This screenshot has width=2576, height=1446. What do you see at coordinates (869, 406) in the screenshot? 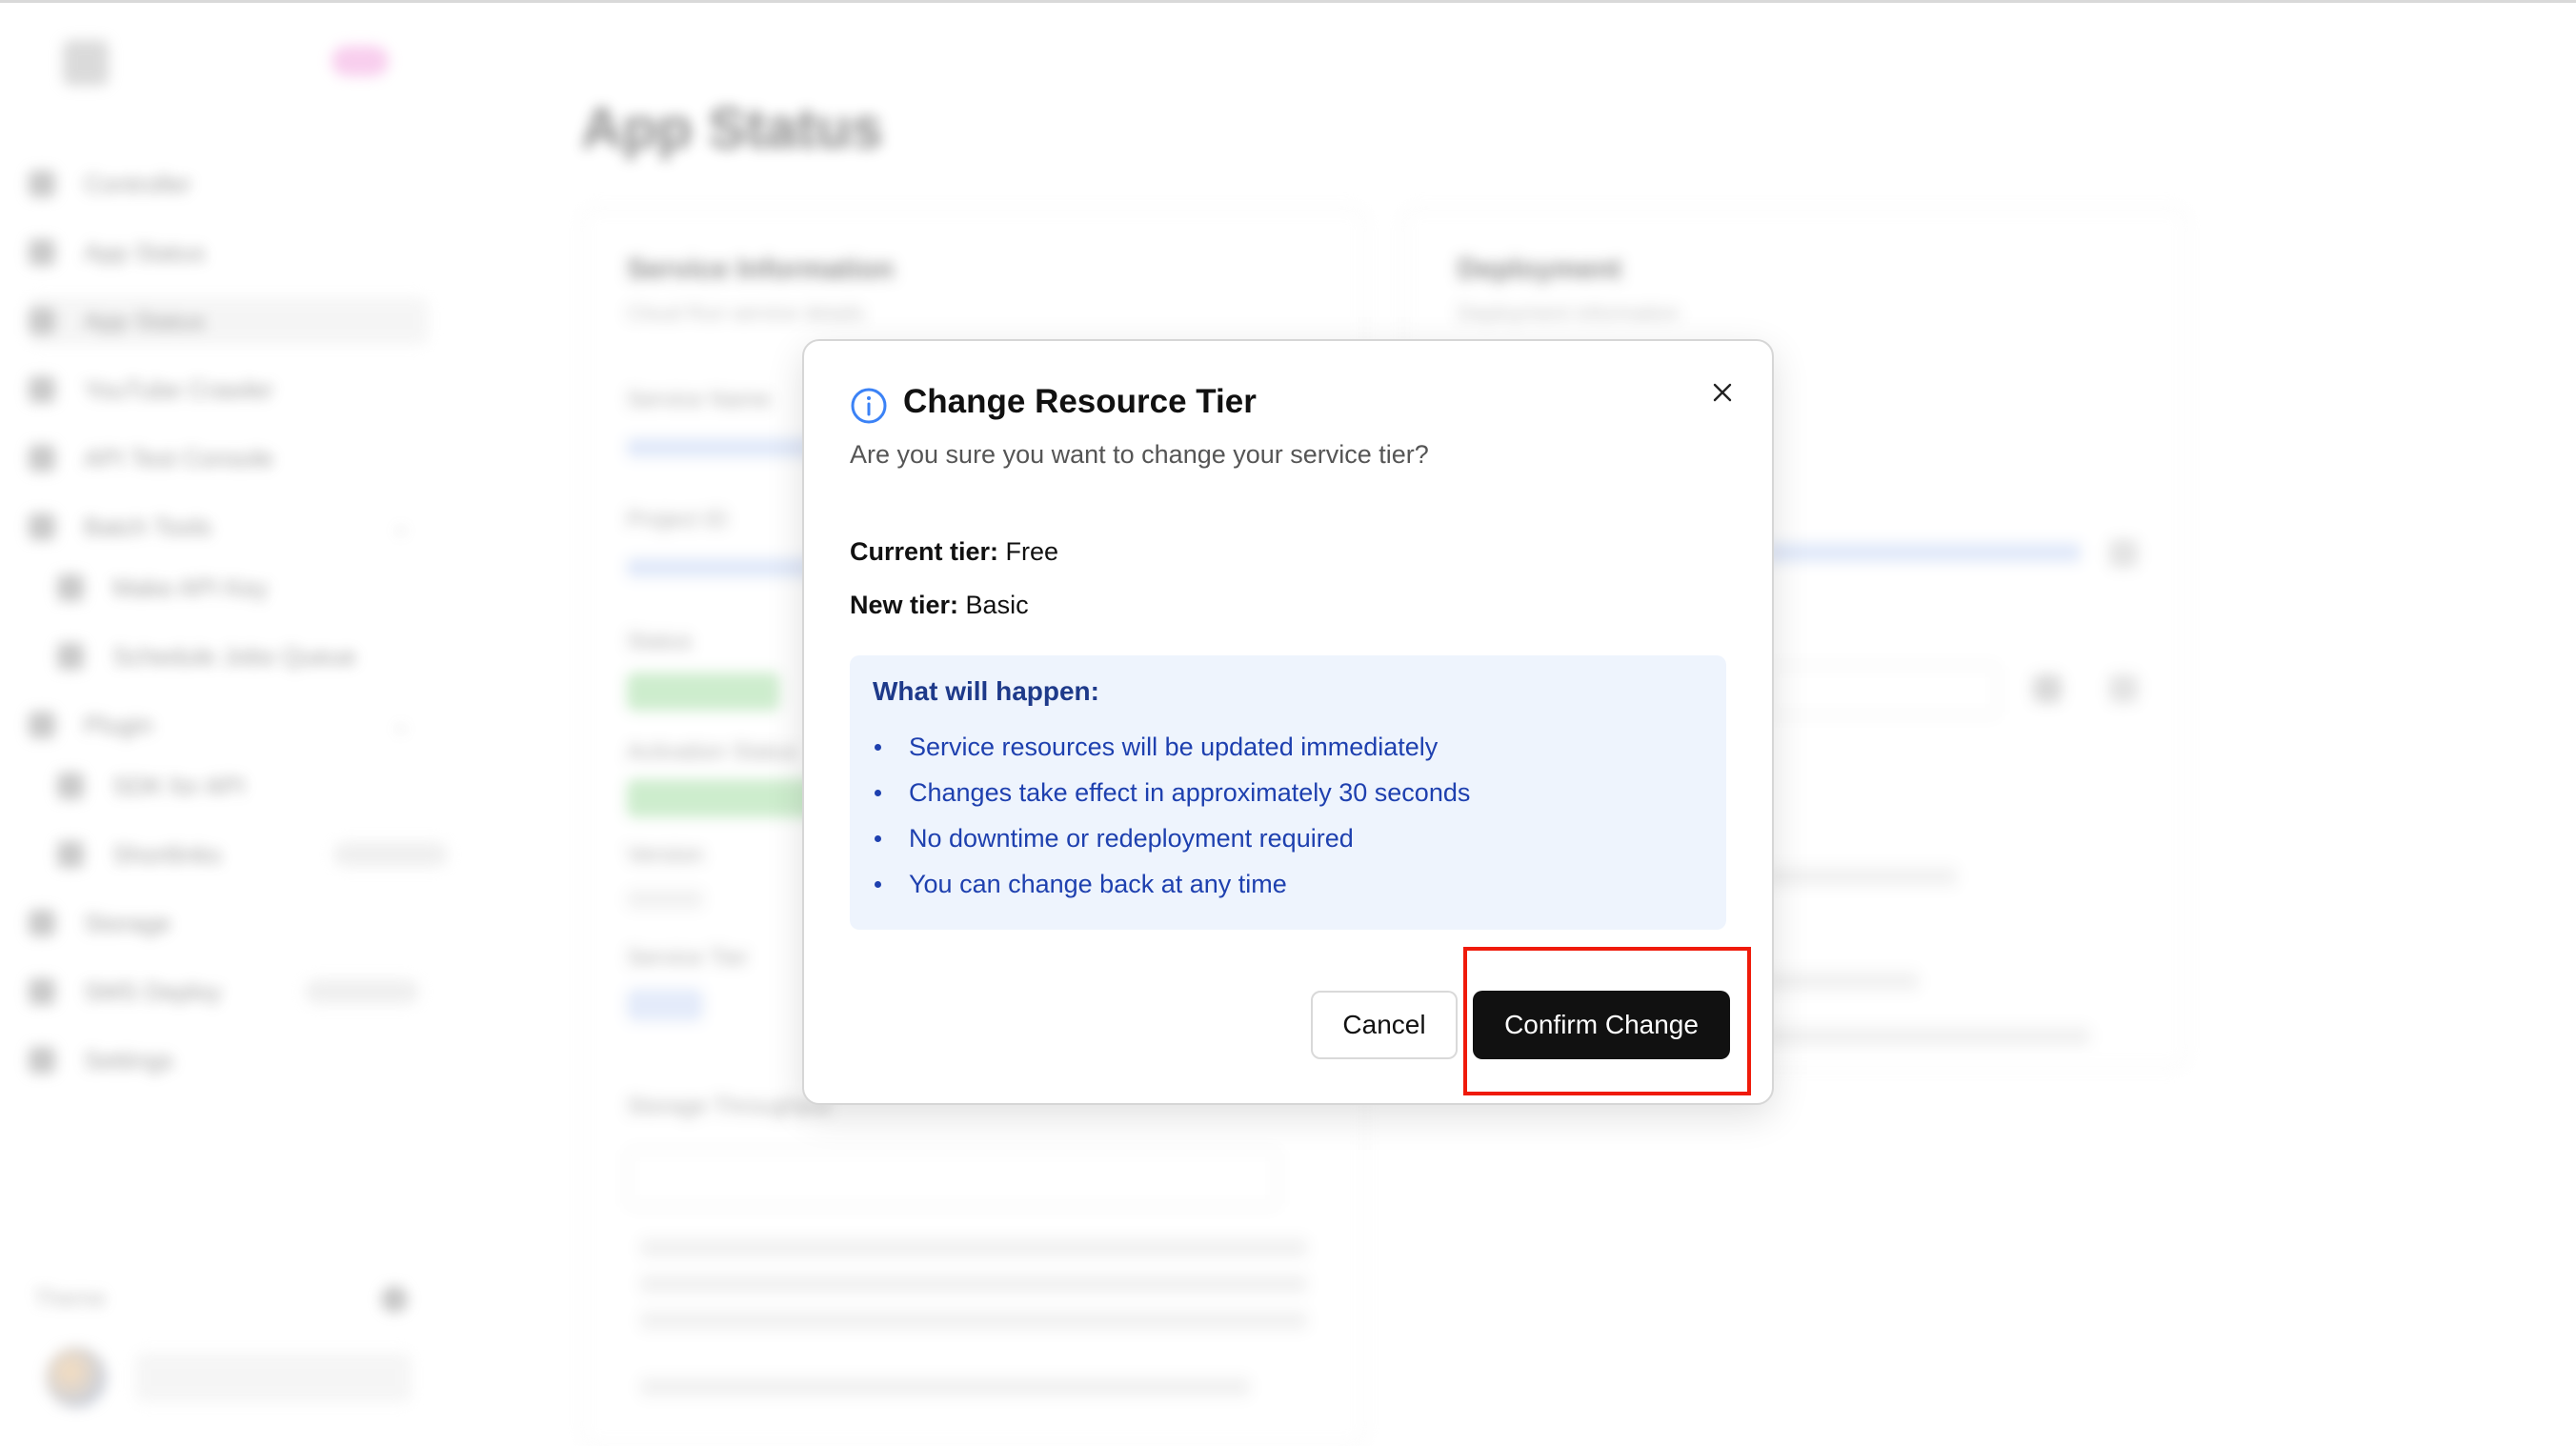
I see `info-circle-icon` at bounding box center [869, 406].